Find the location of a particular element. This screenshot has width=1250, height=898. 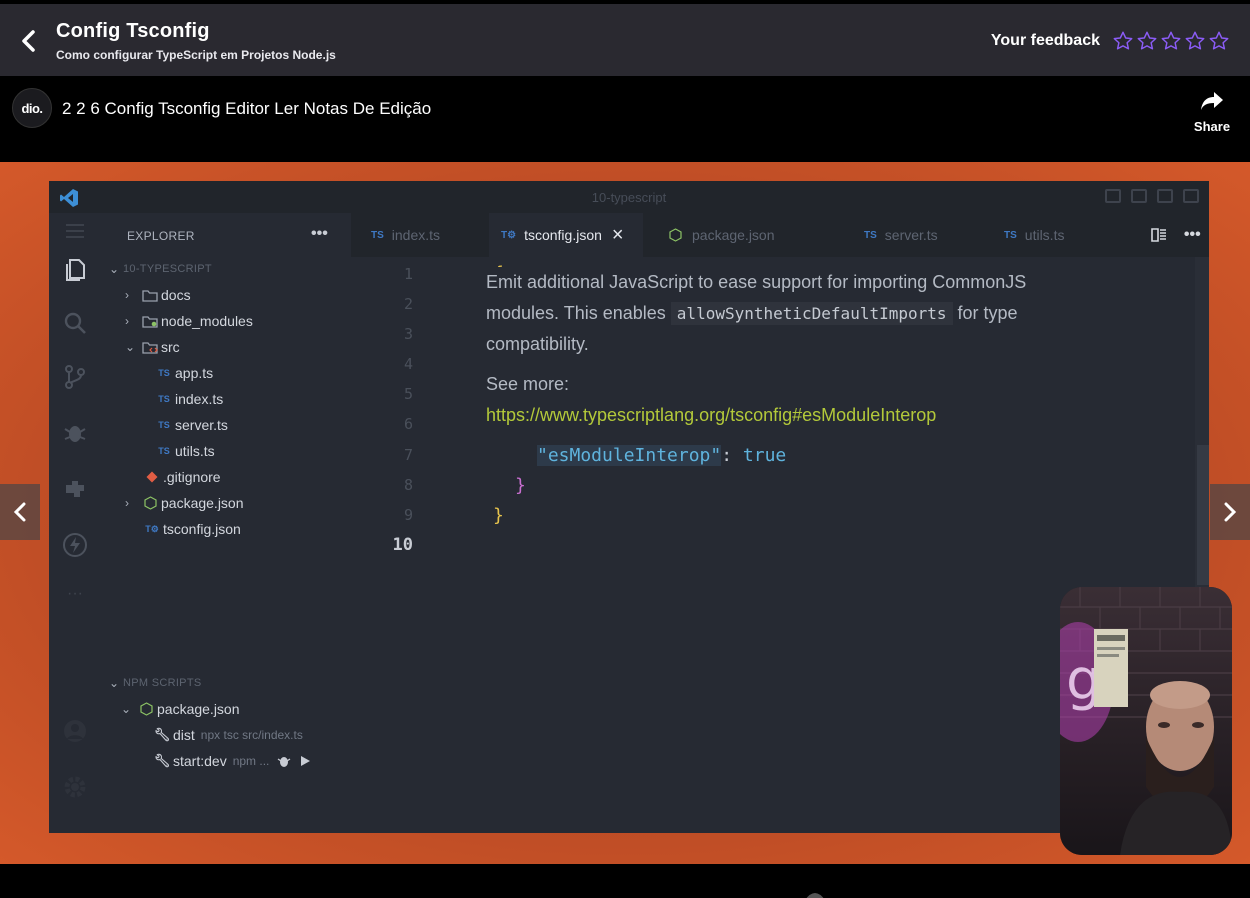

presenter-video-image: g is located at coordinates (1146, 721).